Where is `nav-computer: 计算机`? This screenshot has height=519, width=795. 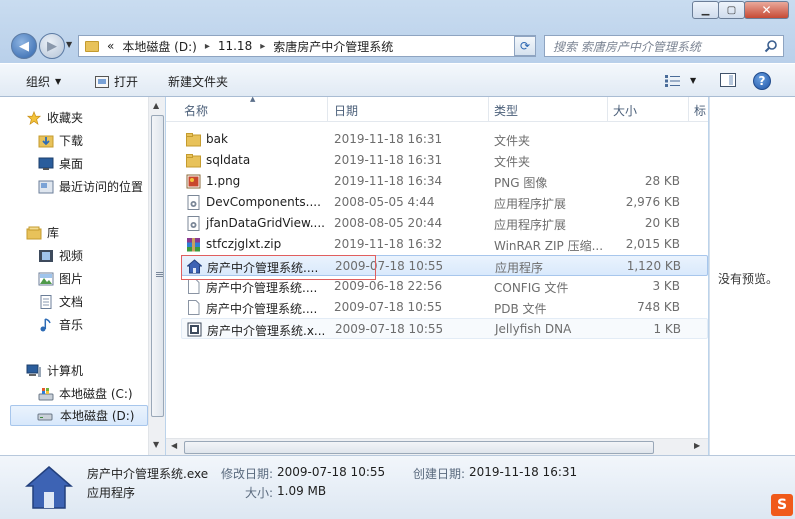
nav-computer: 计算机 is located at coordinates (54, 370).